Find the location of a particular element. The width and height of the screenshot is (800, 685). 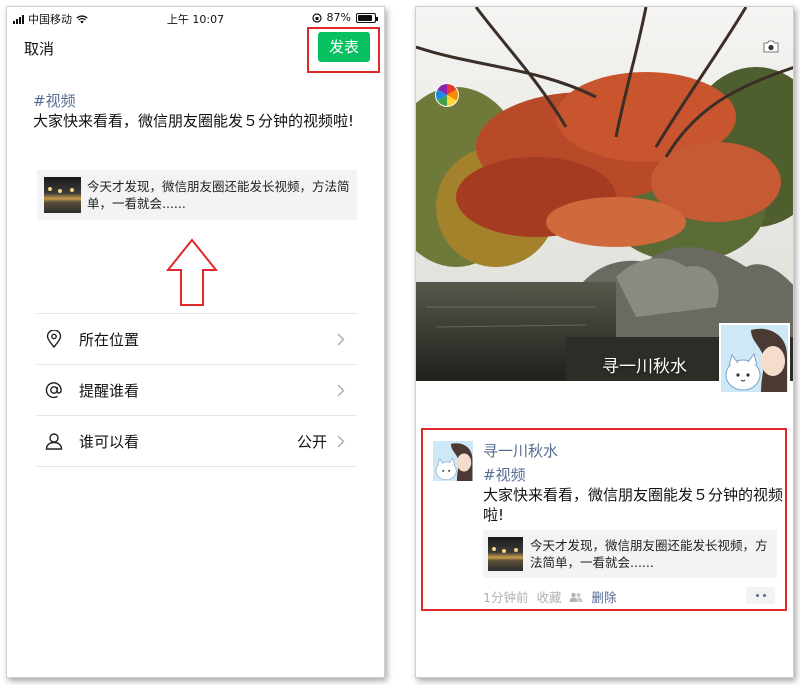

menu-remind: 提醒谁看 is located at coordinates (197, 389).